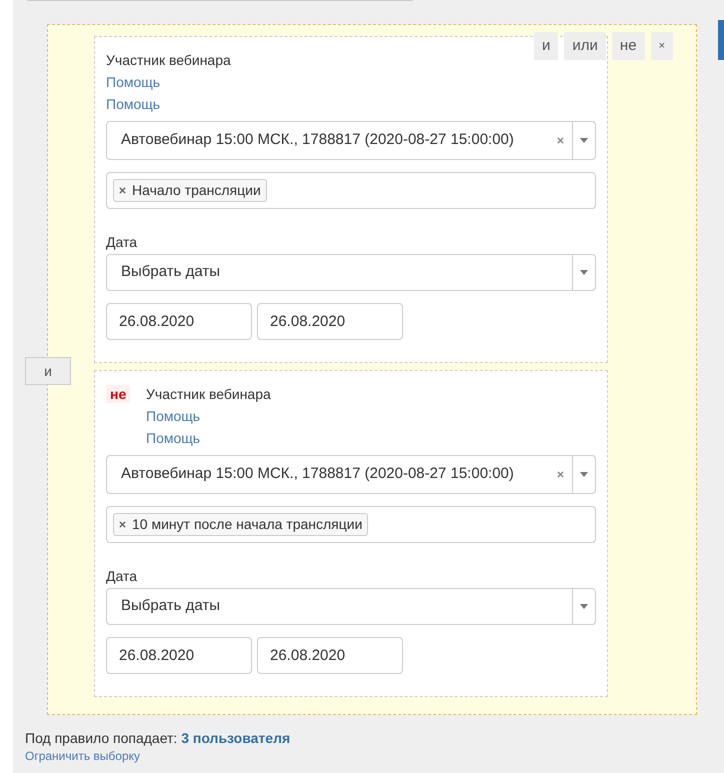  What do you see at coordinates (661, 46) in the screenshot?
I see `close-button: ×` at bounding box center [661, 46].